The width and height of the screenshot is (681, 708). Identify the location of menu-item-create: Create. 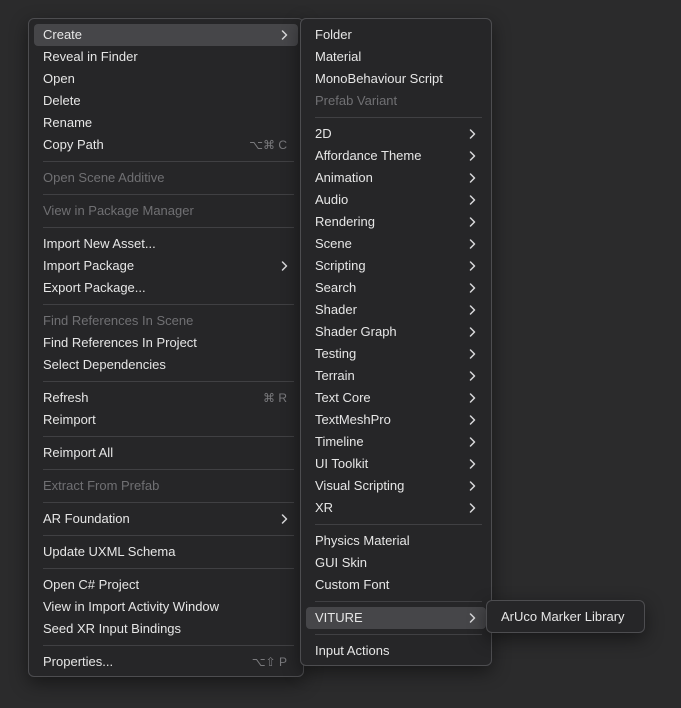
(166, 35).